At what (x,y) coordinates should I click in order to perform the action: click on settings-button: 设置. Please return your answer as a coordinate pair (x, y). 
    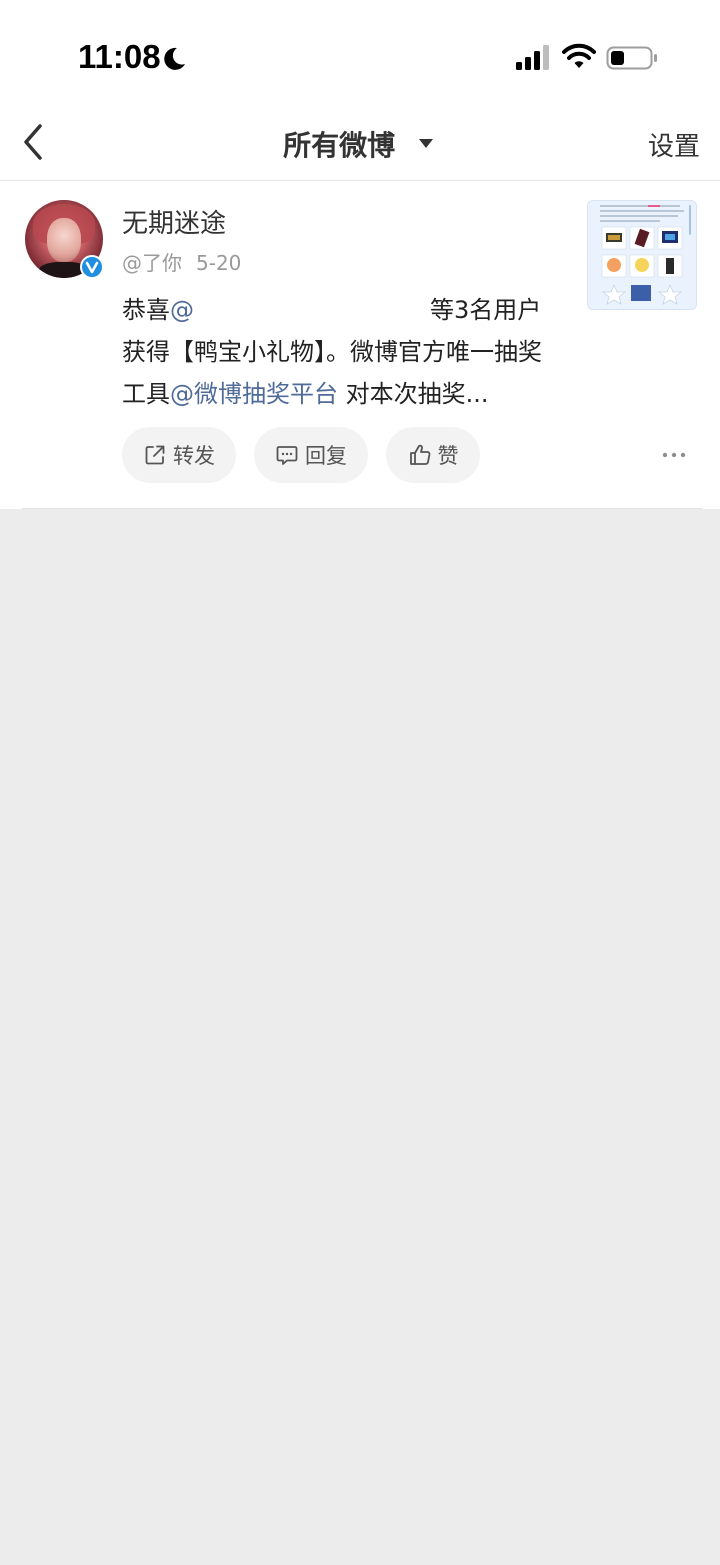
    Looking at the image, I should click on (674, 144).